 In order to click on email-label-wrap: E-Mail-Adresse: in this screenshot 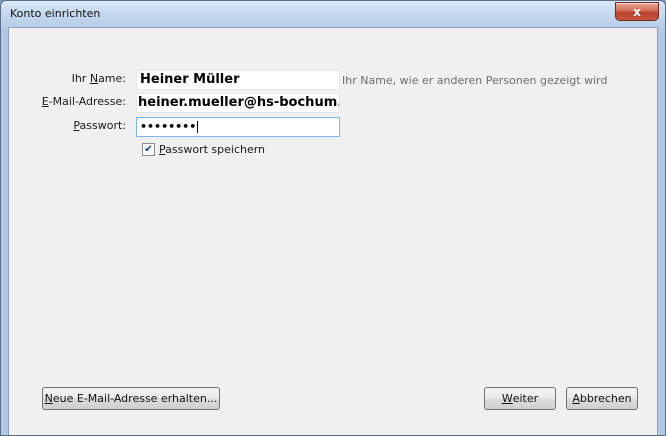, I will do `click(67, 104)`.